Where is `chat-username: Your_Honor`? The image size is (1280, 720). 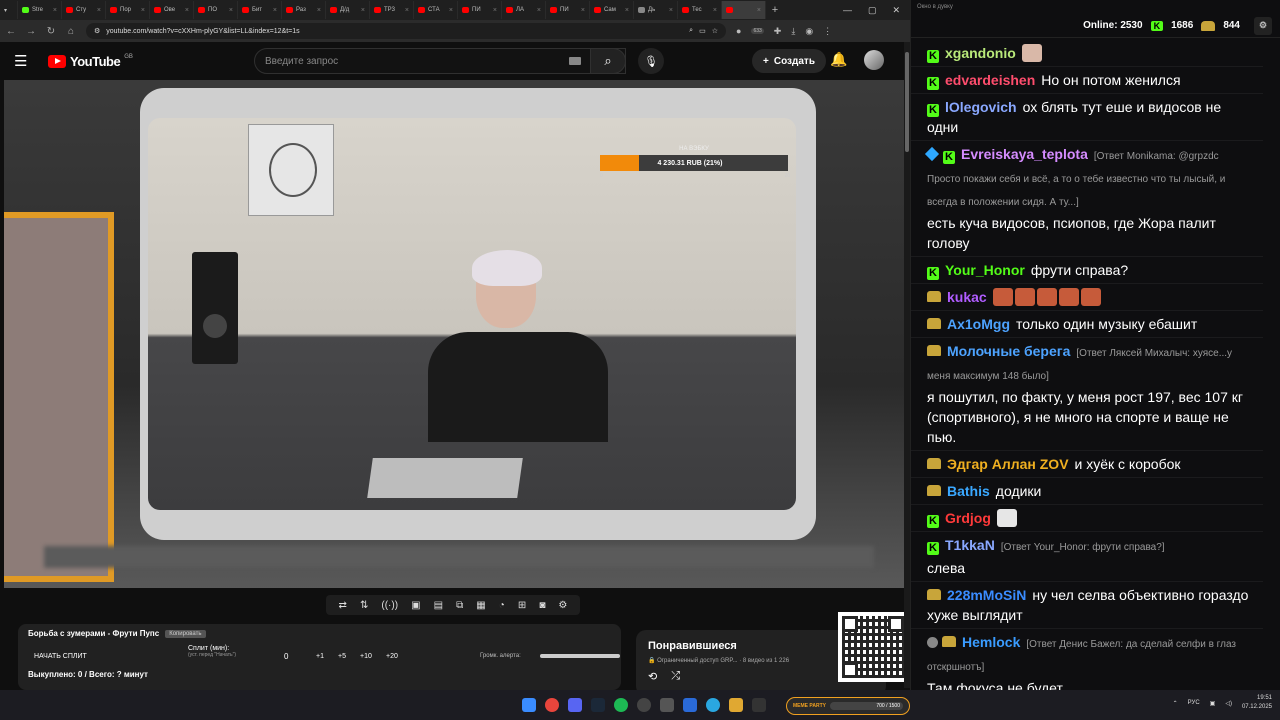 chat-username: Your_Honor is located at coordinates (985, 270).